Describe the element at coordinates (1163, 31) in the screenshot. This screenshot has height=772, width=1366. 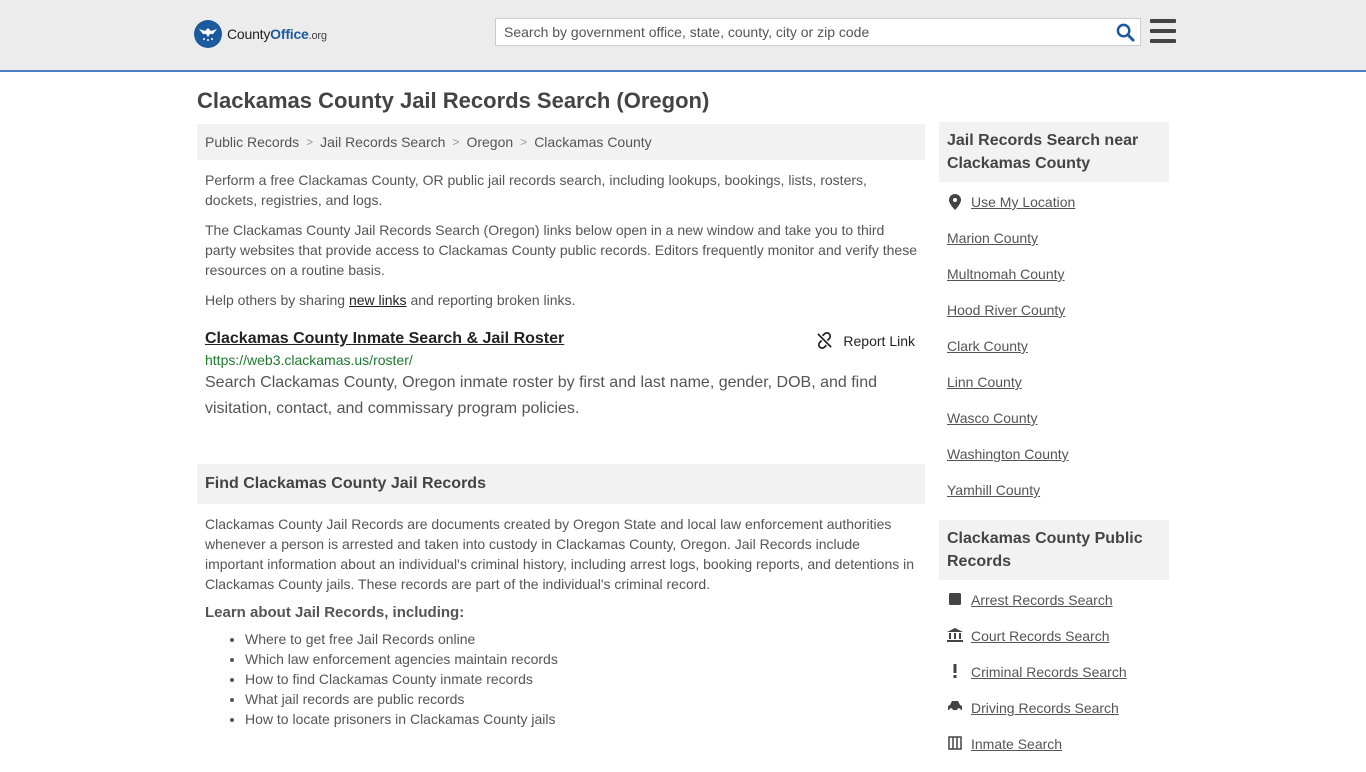
I see `hamburger-menu-icon` at that location.